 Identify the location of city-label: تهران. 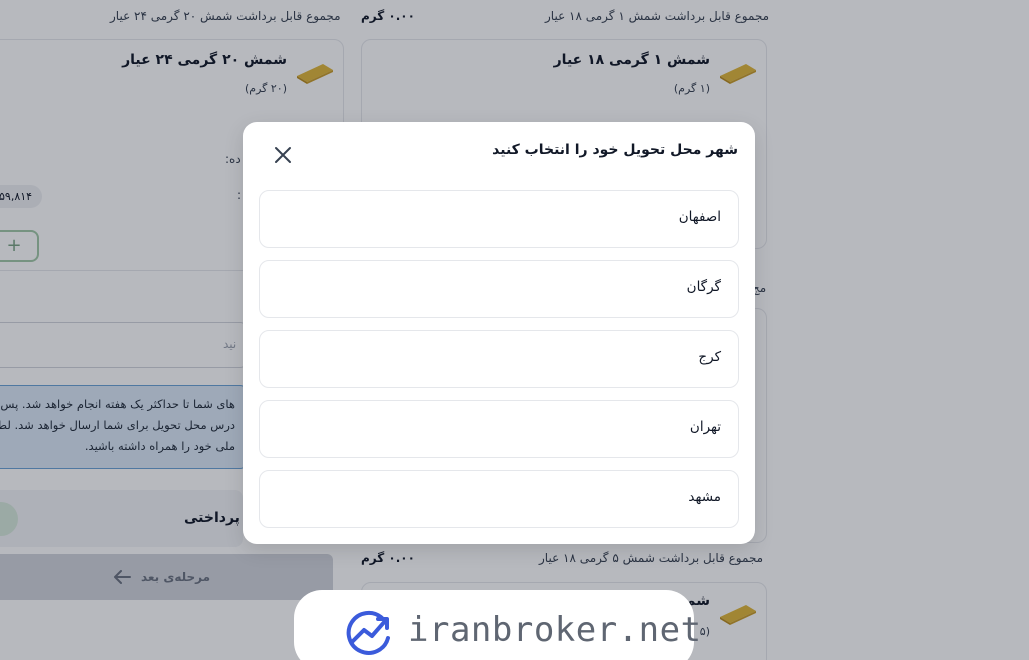
(705, 427).